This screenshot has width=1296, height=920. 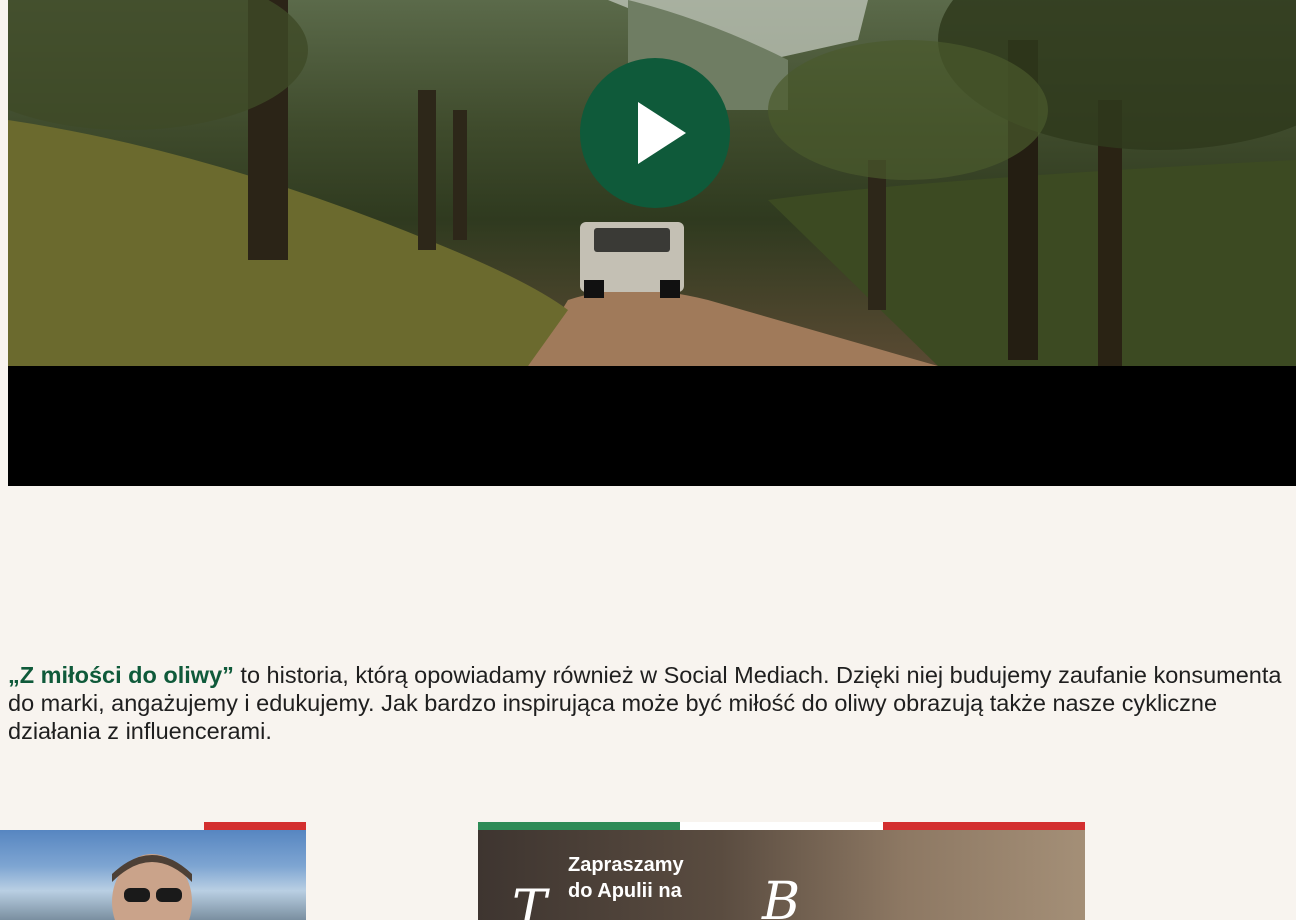 I want to click on play-icon, so click(x=662, y=133).